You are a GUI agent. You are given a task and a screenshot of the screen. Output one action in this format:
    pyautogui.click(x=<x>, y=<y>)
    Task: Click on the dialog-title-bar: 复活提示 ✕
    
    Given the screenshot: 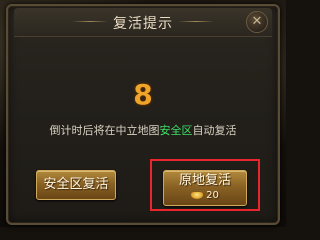 What is the action you would take?
    pyautogui.click(x=143, y=22)
    